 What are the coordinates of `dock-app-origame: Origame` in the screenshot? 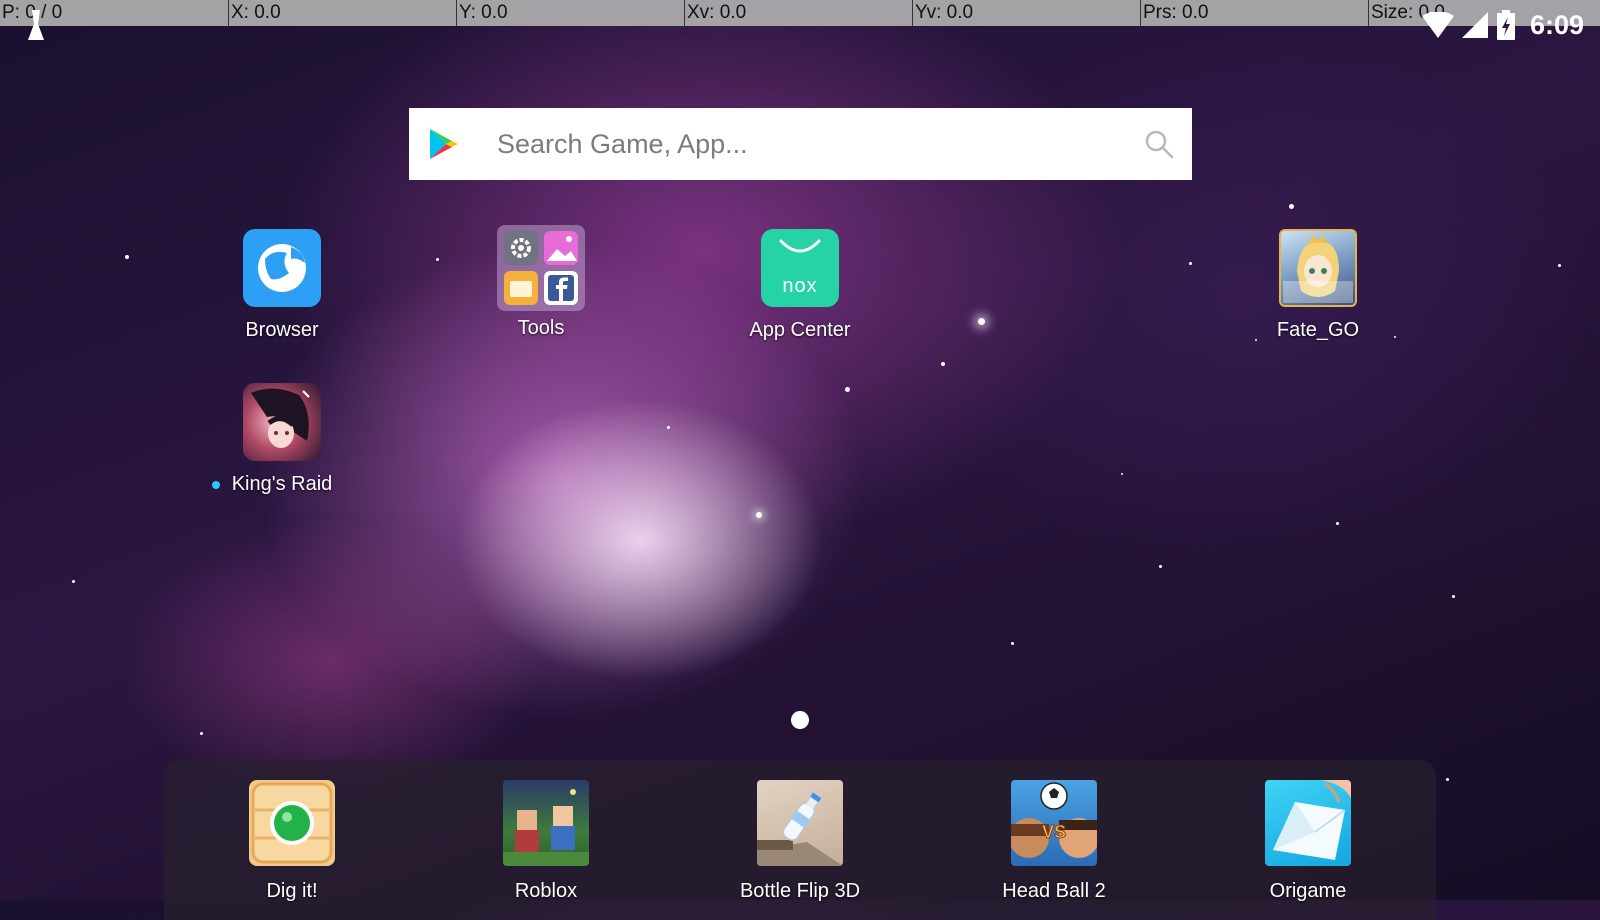 It's located at (1308, 841).